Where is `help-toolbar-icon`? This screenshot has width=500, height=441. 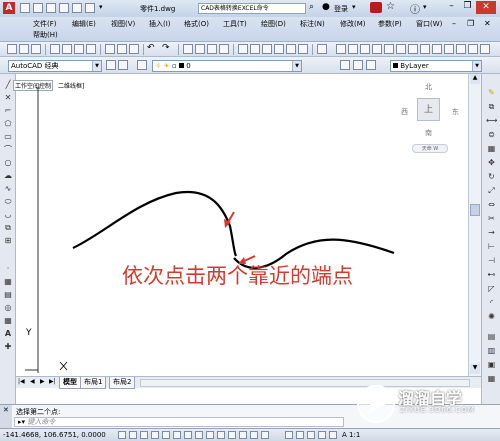 help-toolbar-icon is located at coordinates (322, 49).